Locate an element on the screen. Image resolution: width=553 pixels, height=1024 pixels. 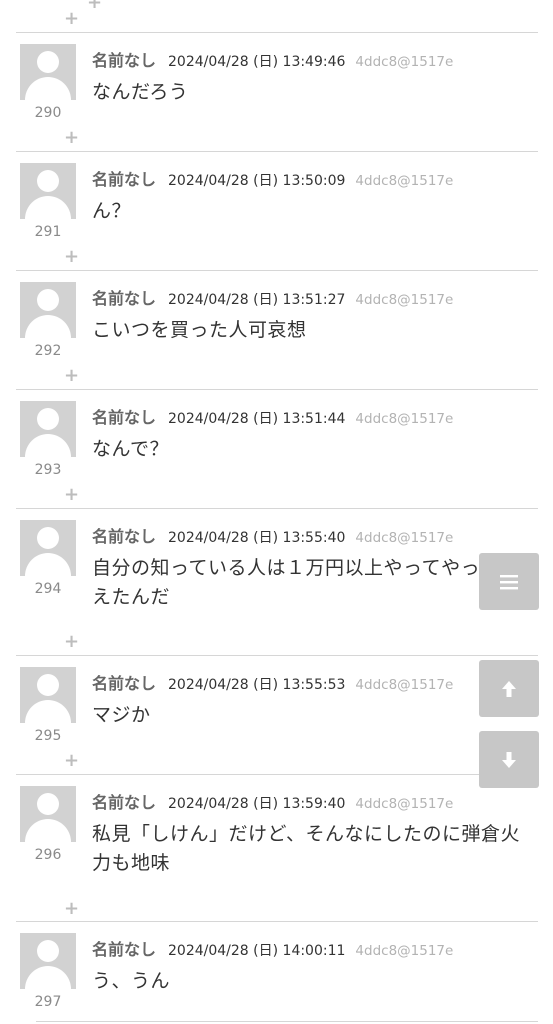
post-meta: 名前なし 2024/04/28 (日) 13:51:44 4ddc8@1517e is located at coordinates (272, 416).